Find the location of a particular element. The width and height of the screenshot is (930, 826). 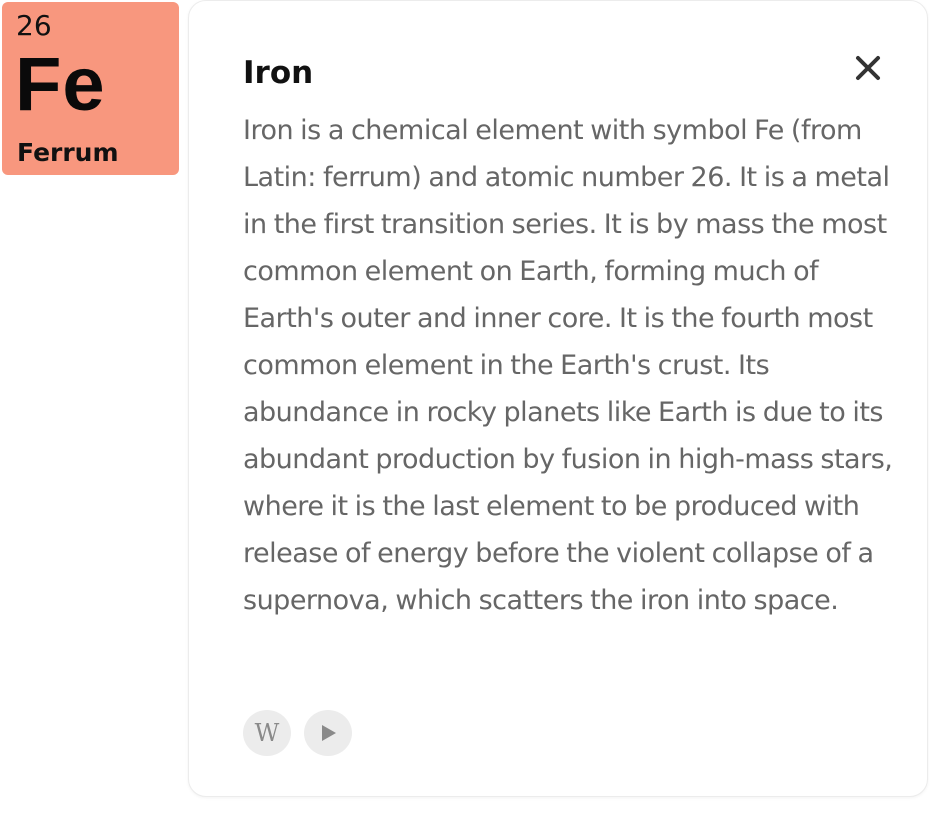

atomic-number: 26 is located at coordinates (34, 25).